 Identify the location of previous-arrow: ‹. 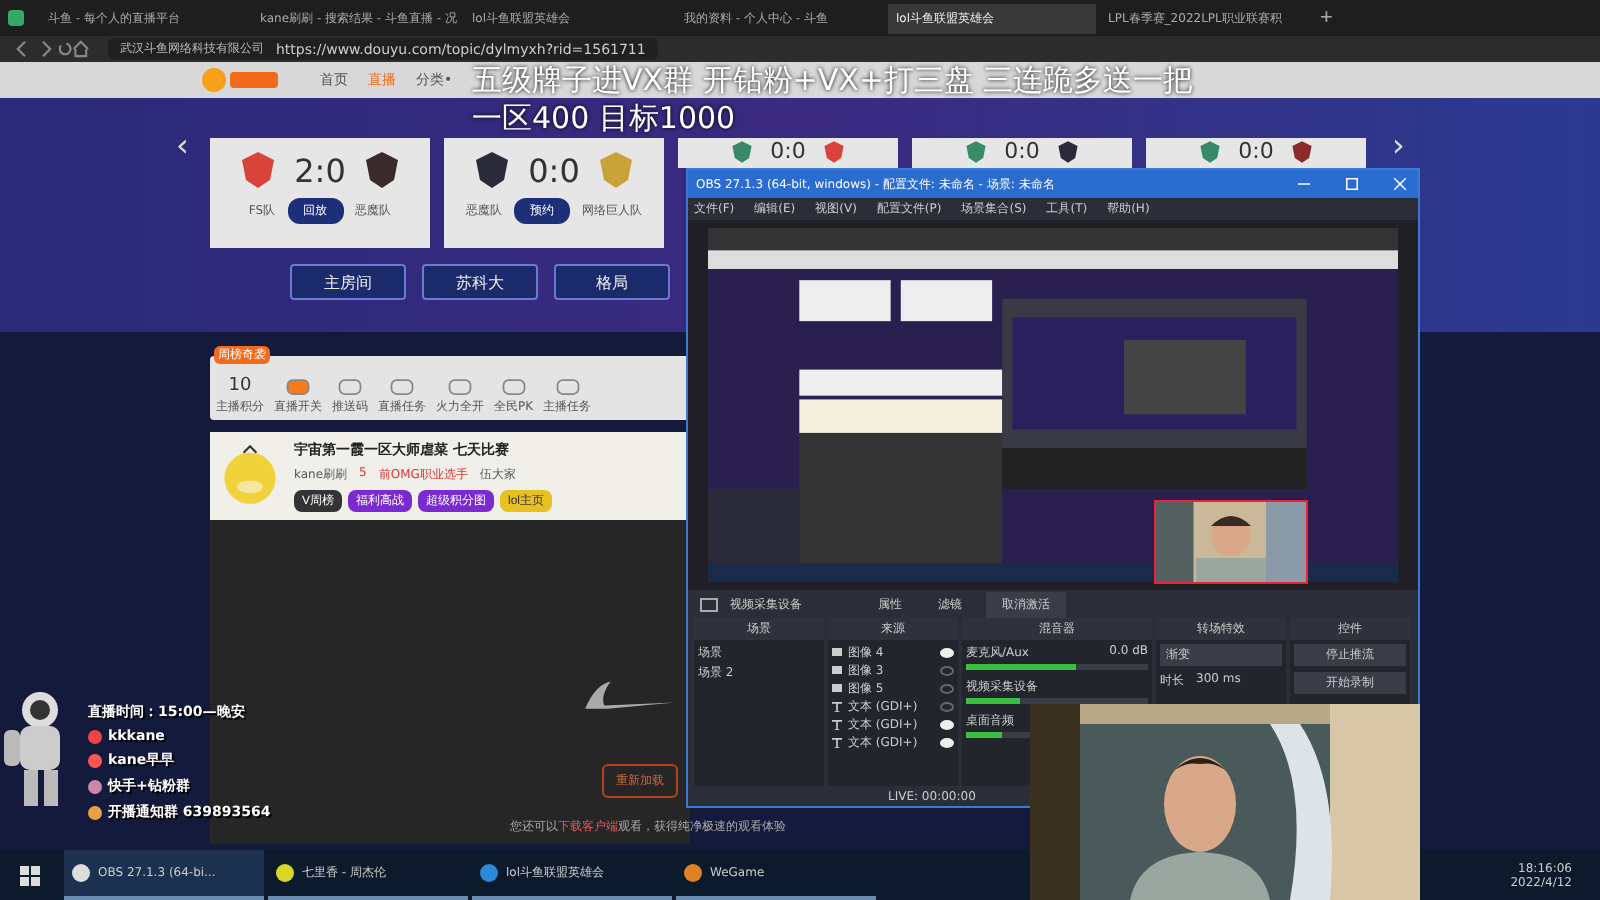
(182, 146).